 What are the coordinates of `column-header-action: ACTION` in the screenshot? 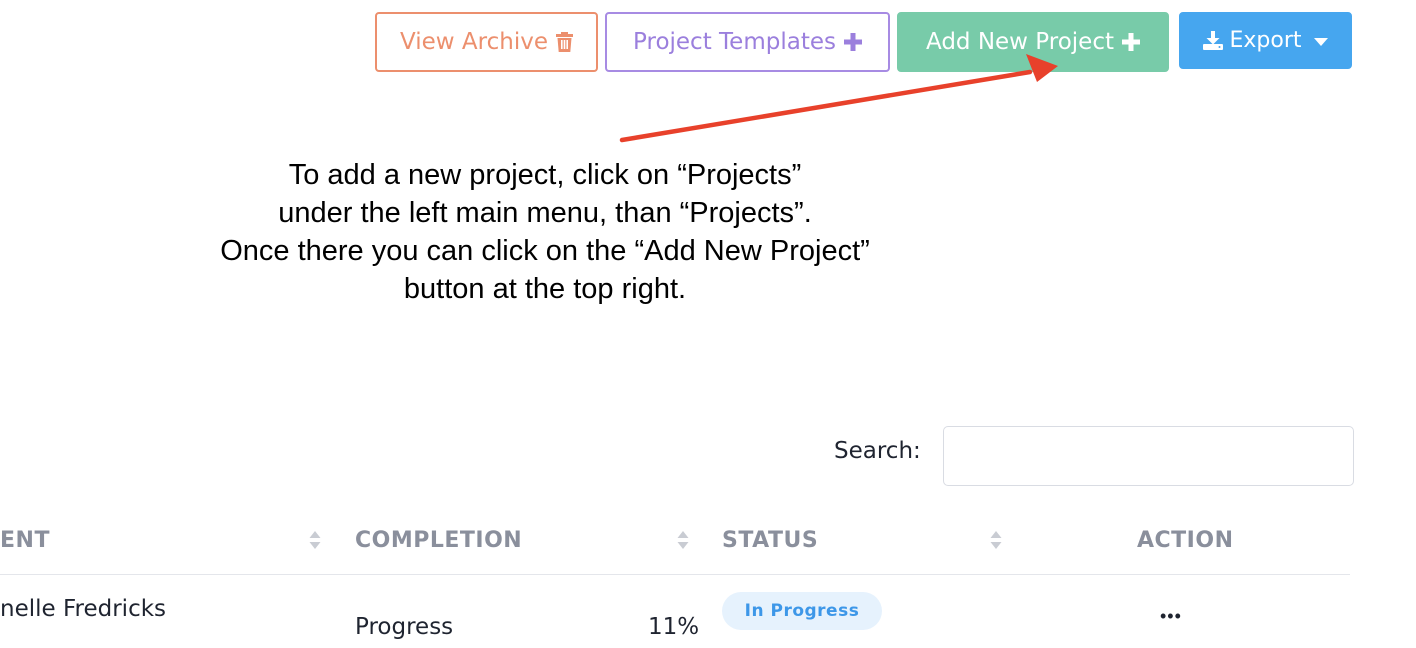 It's located at (1185, 540).